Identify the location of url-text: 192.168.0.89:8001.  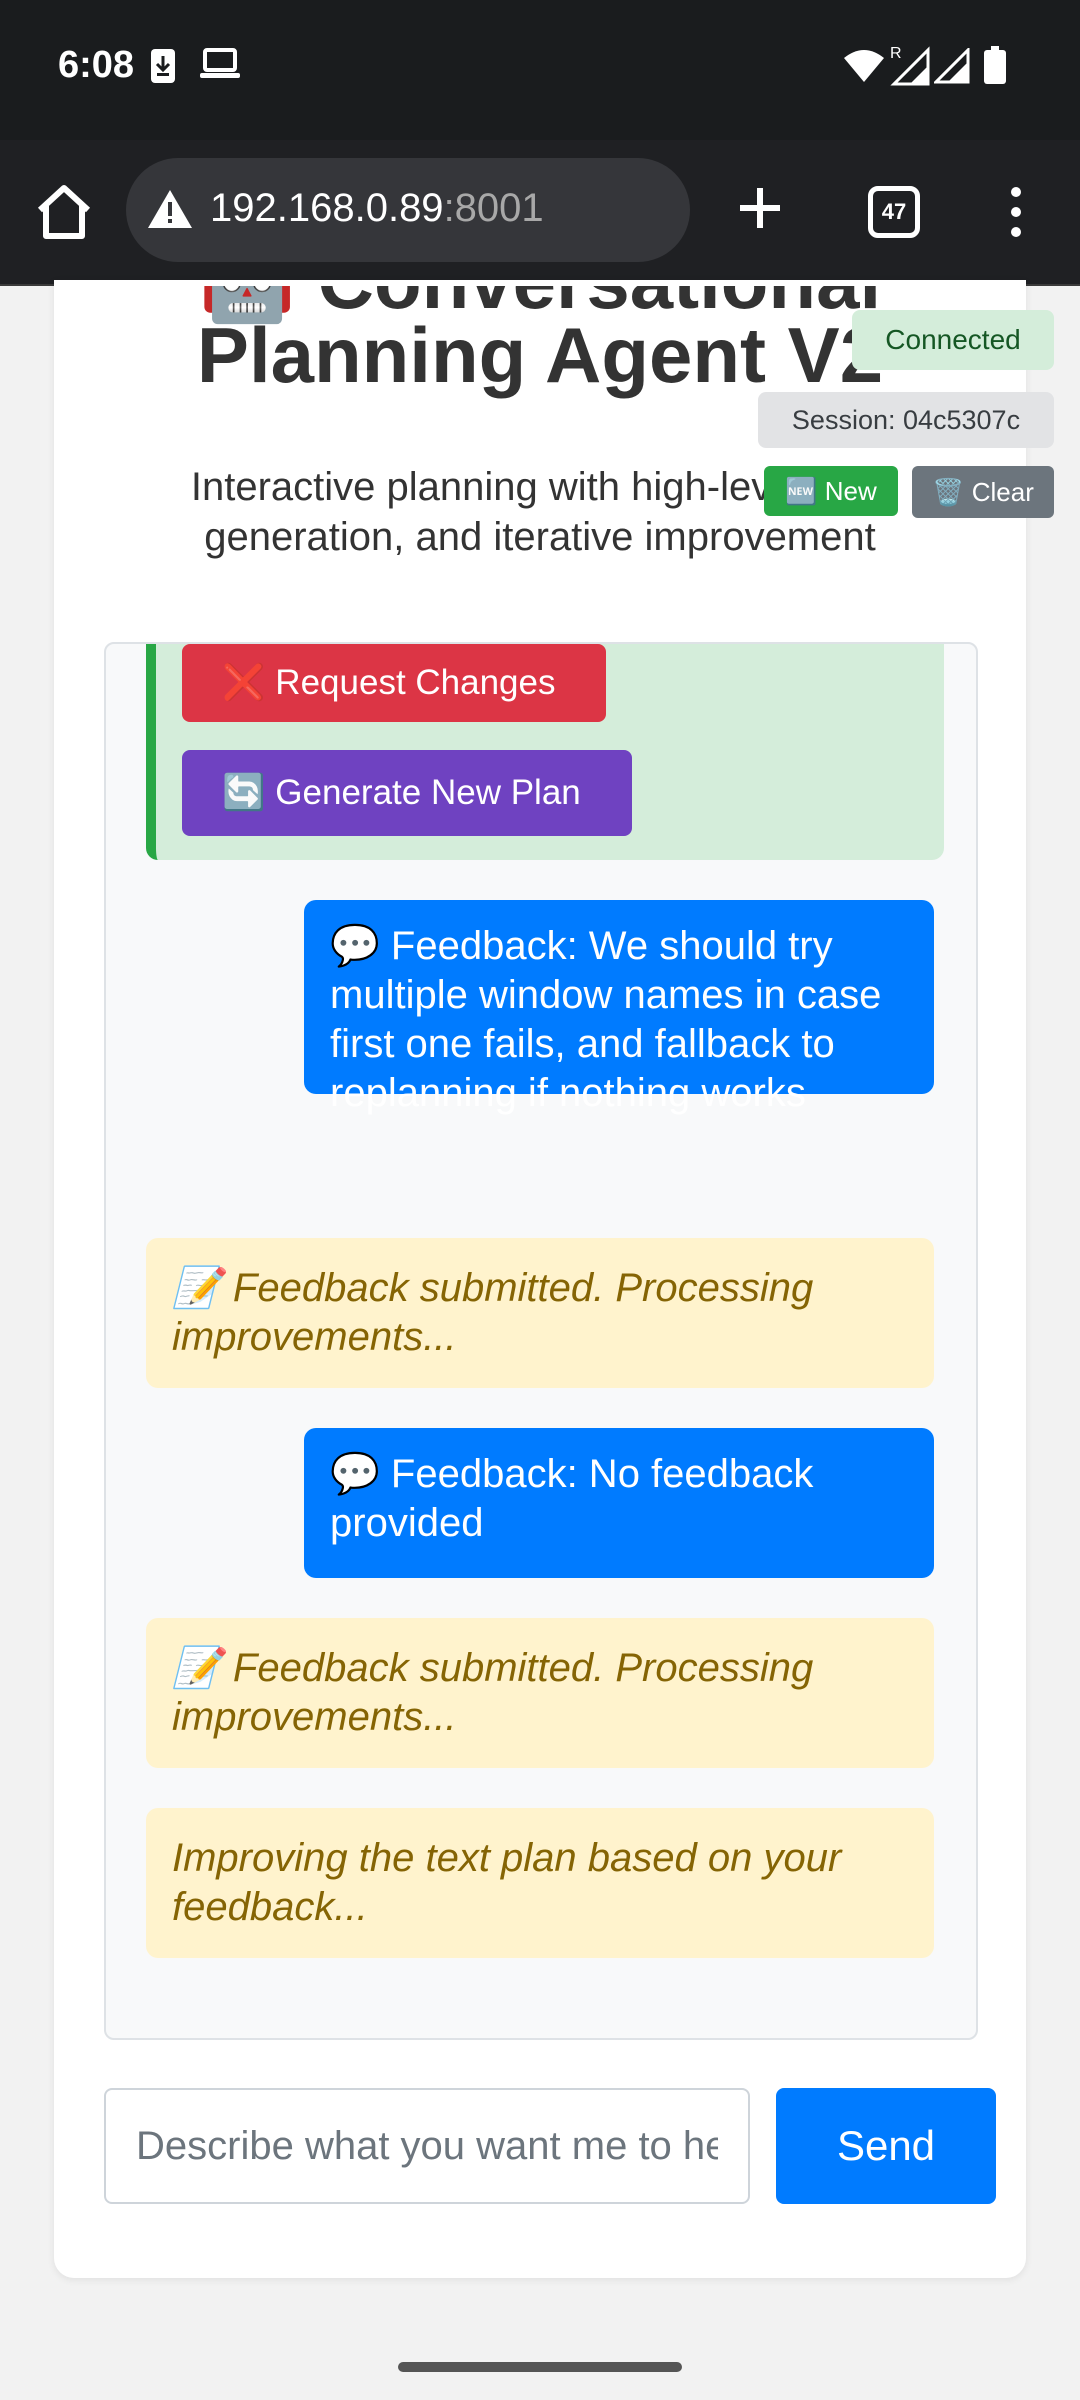
(377, 208).